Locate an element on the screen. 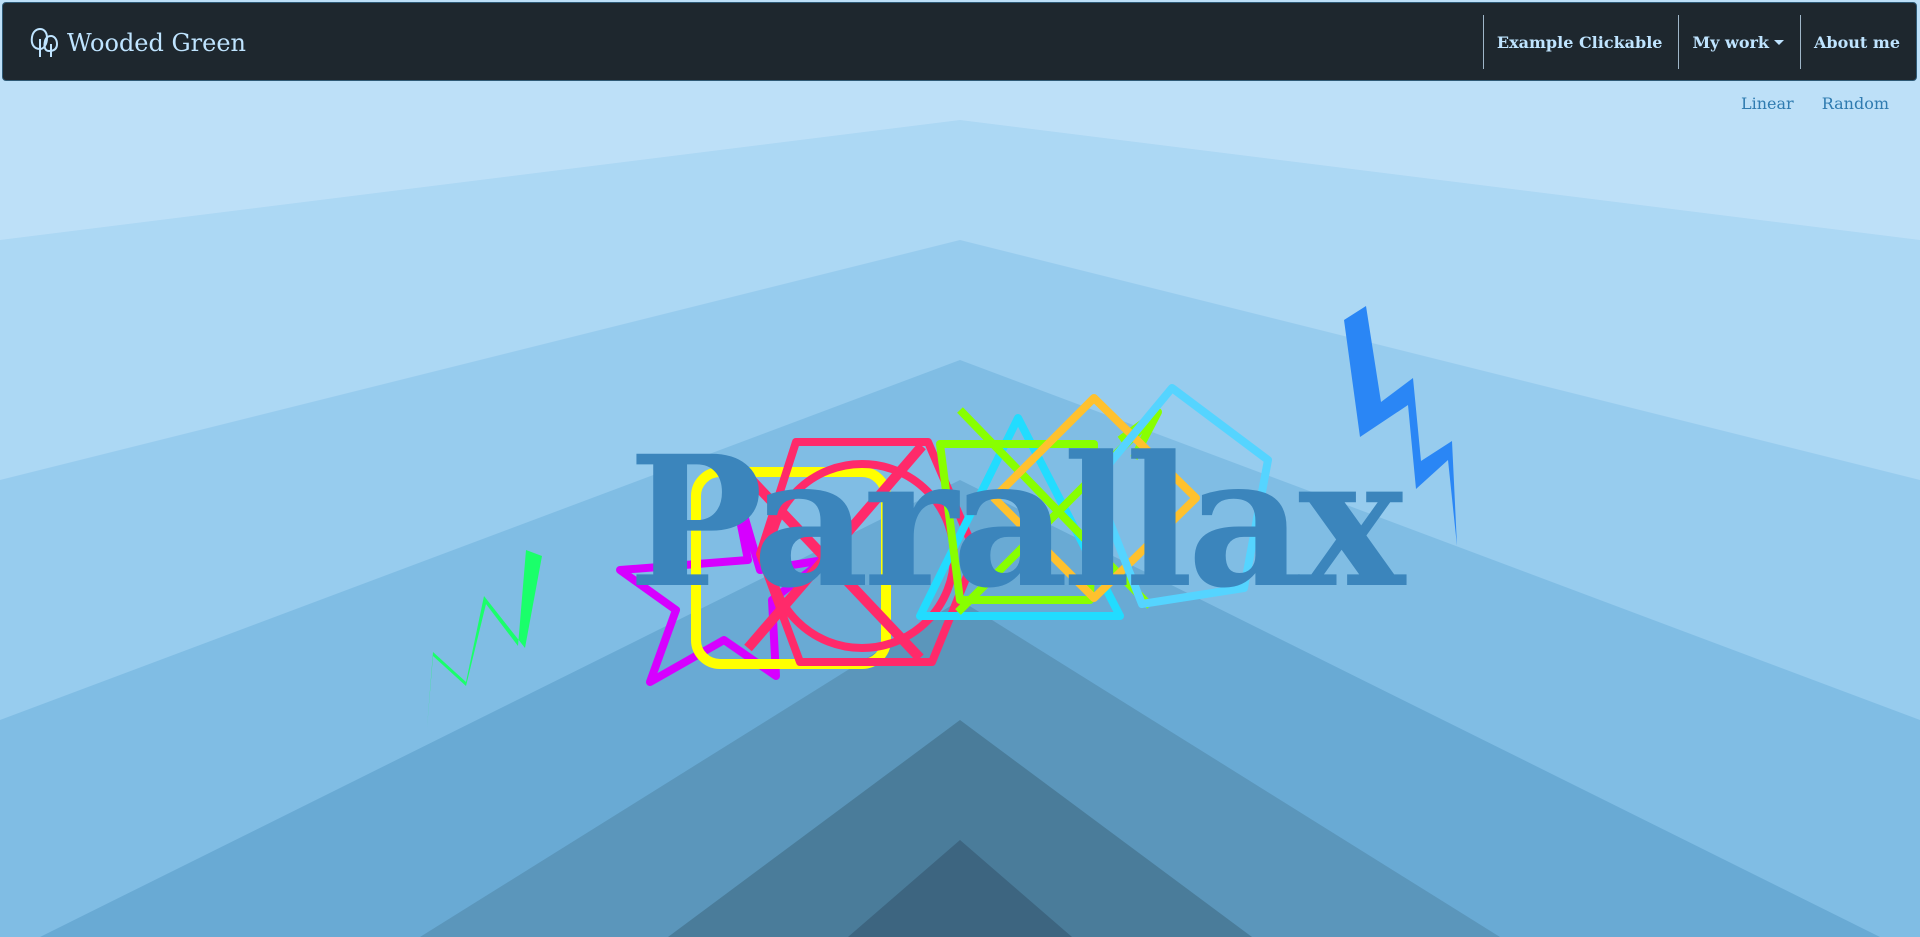 This screenshot has height=937, width=1920. subnav: Linear Random is located at coordinates (1815, 103).